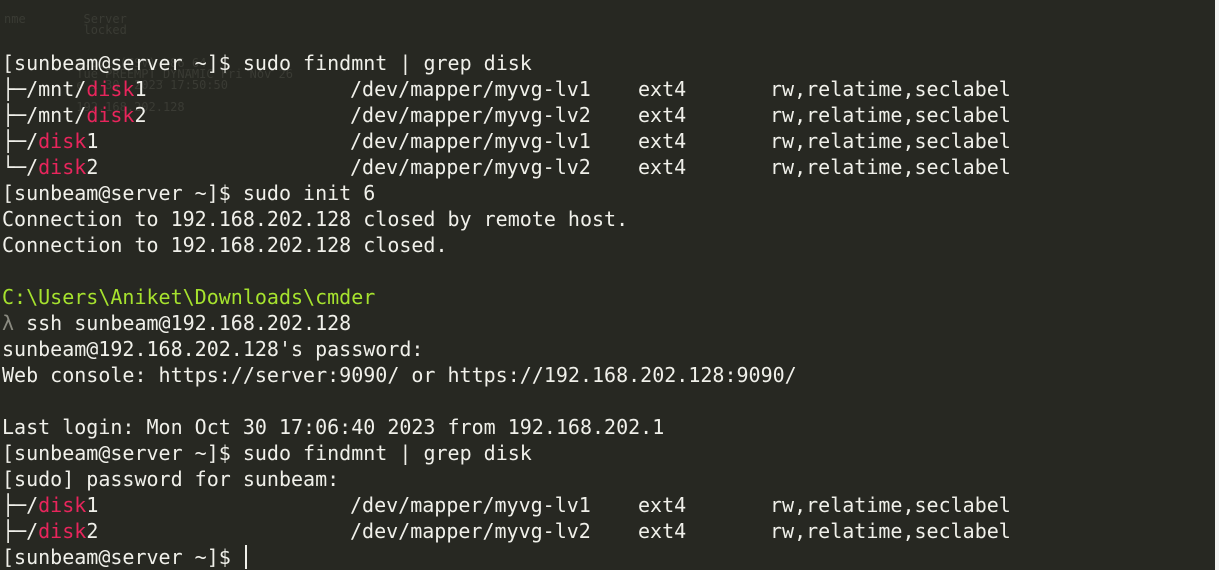  I want to click on target-column: ├─/mnt/disk1, so click(176, 89).